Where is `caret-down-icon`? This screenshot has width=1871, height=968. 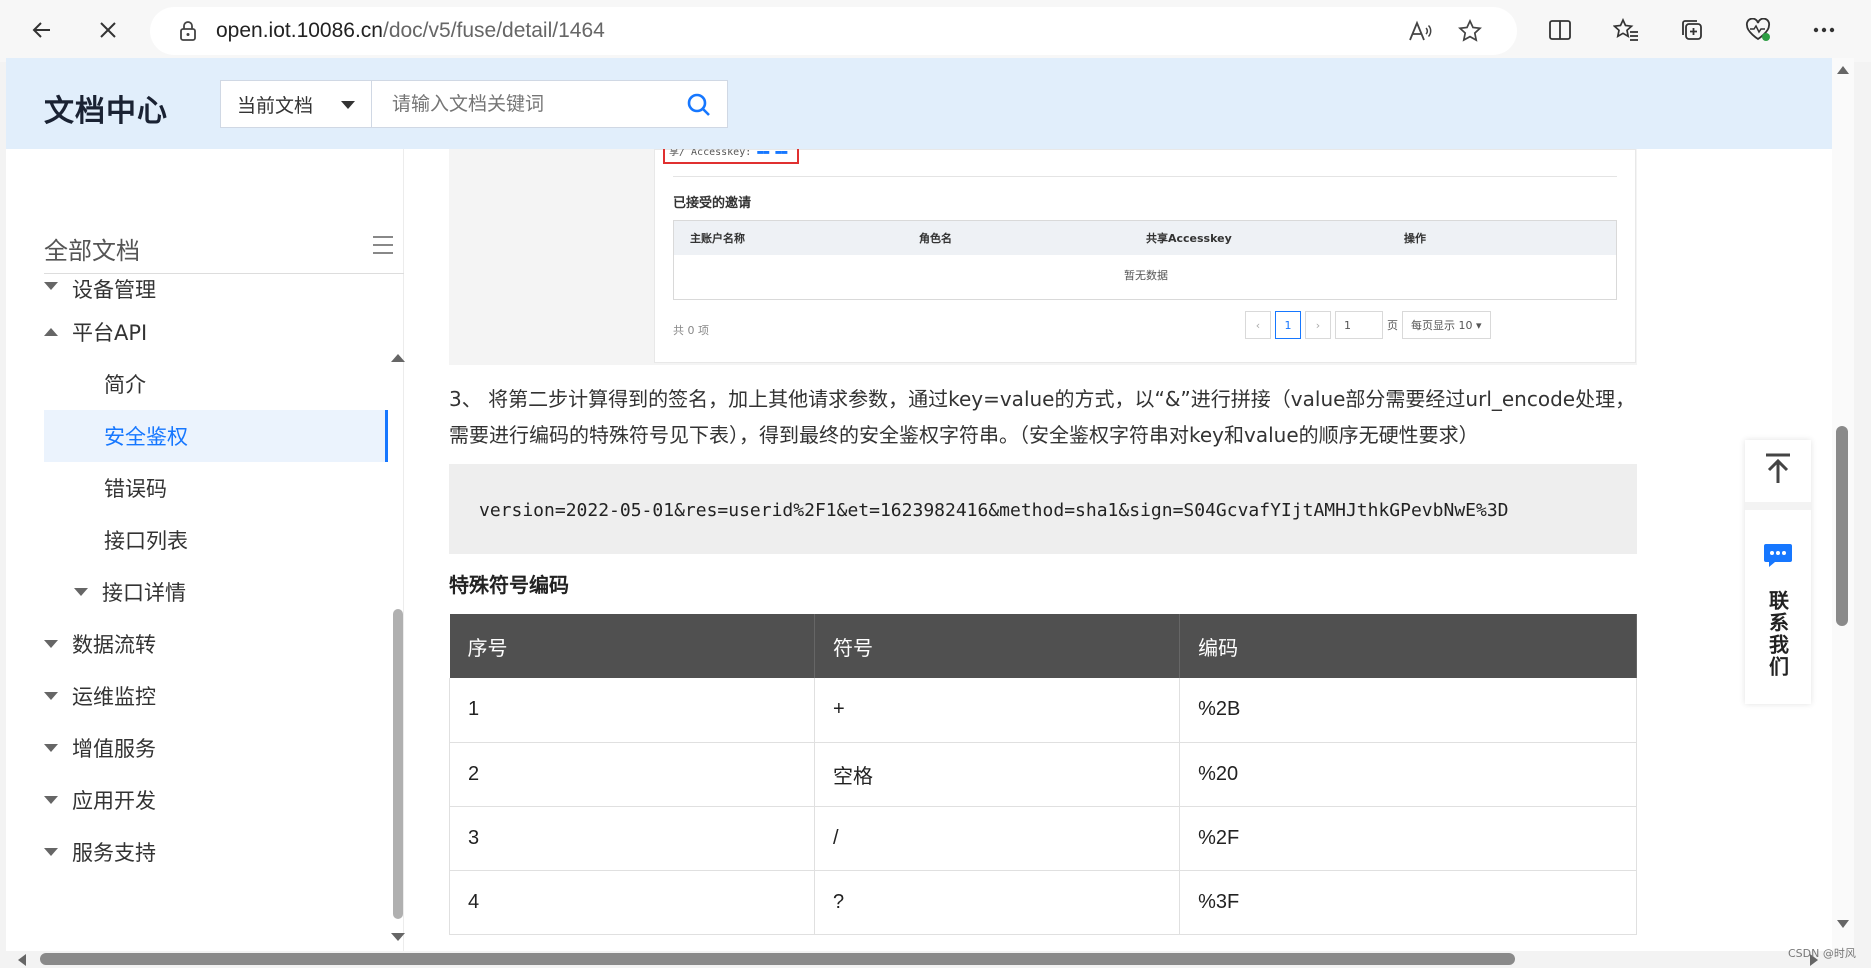
caret-down-icon is located at coordinates (348, 105).